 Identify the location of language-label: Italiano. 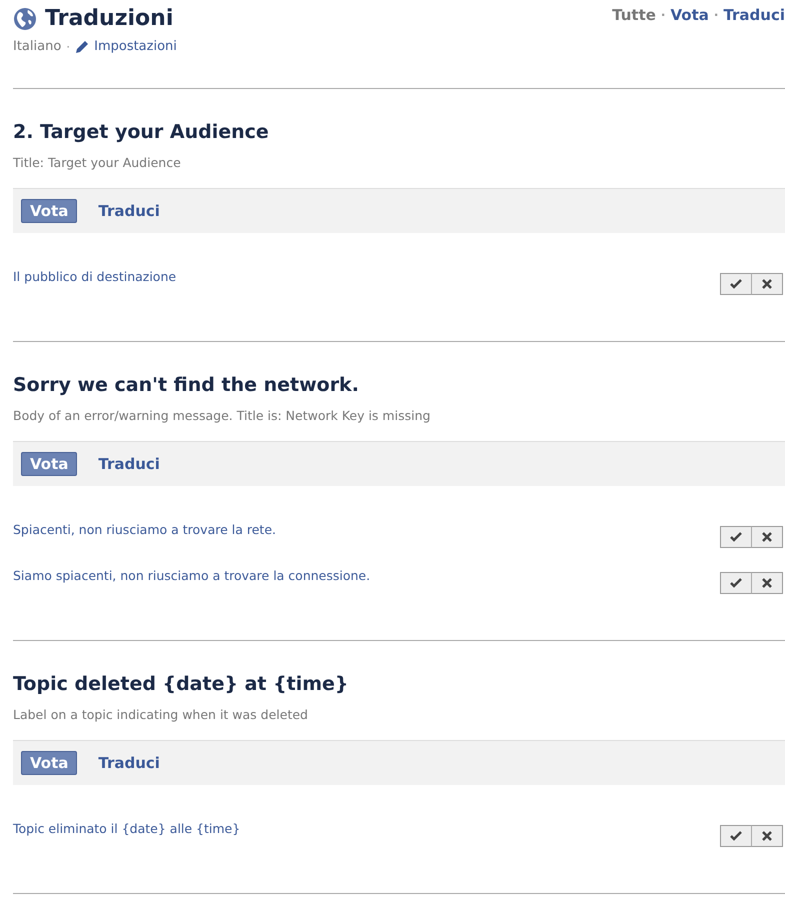
(37, 46).